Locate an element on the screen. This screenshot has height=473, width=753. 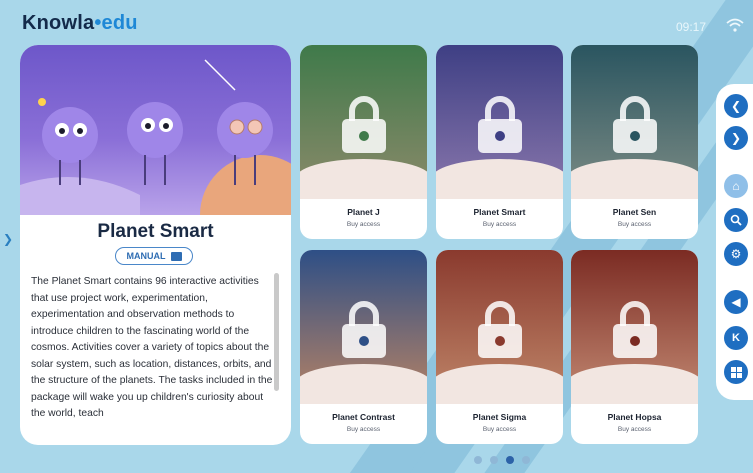
planet-name: Planet J is located at coordinates (363, 212).